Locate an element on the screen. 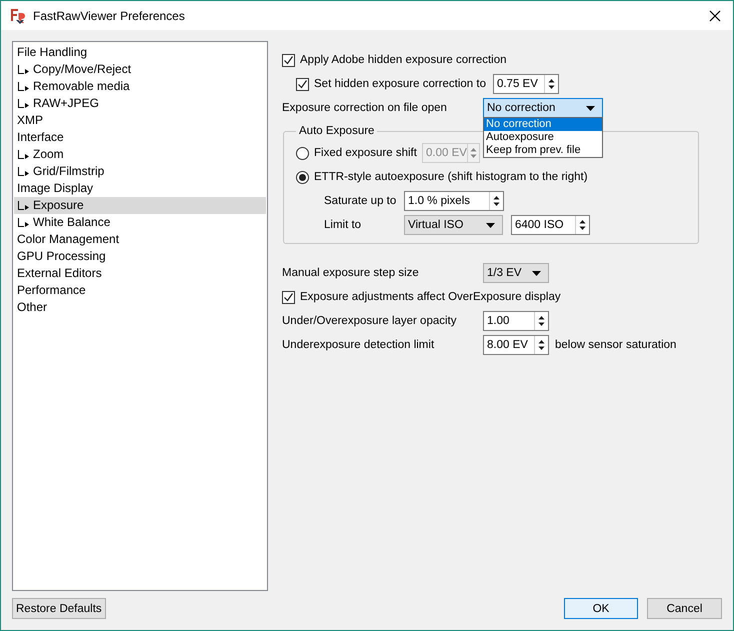 Image resolution: width=734 pixels, height=631 pixels. dropdown: Virtual ISO is located at coordinates (453, 225).